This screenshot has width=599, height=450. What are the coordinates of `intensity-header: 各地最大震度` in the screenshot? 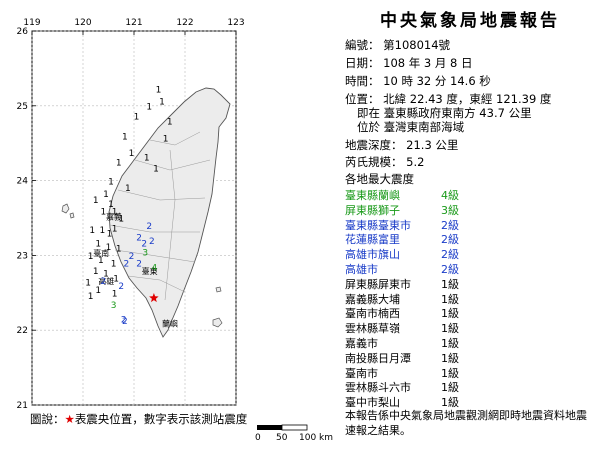 It's located at (379, 179).